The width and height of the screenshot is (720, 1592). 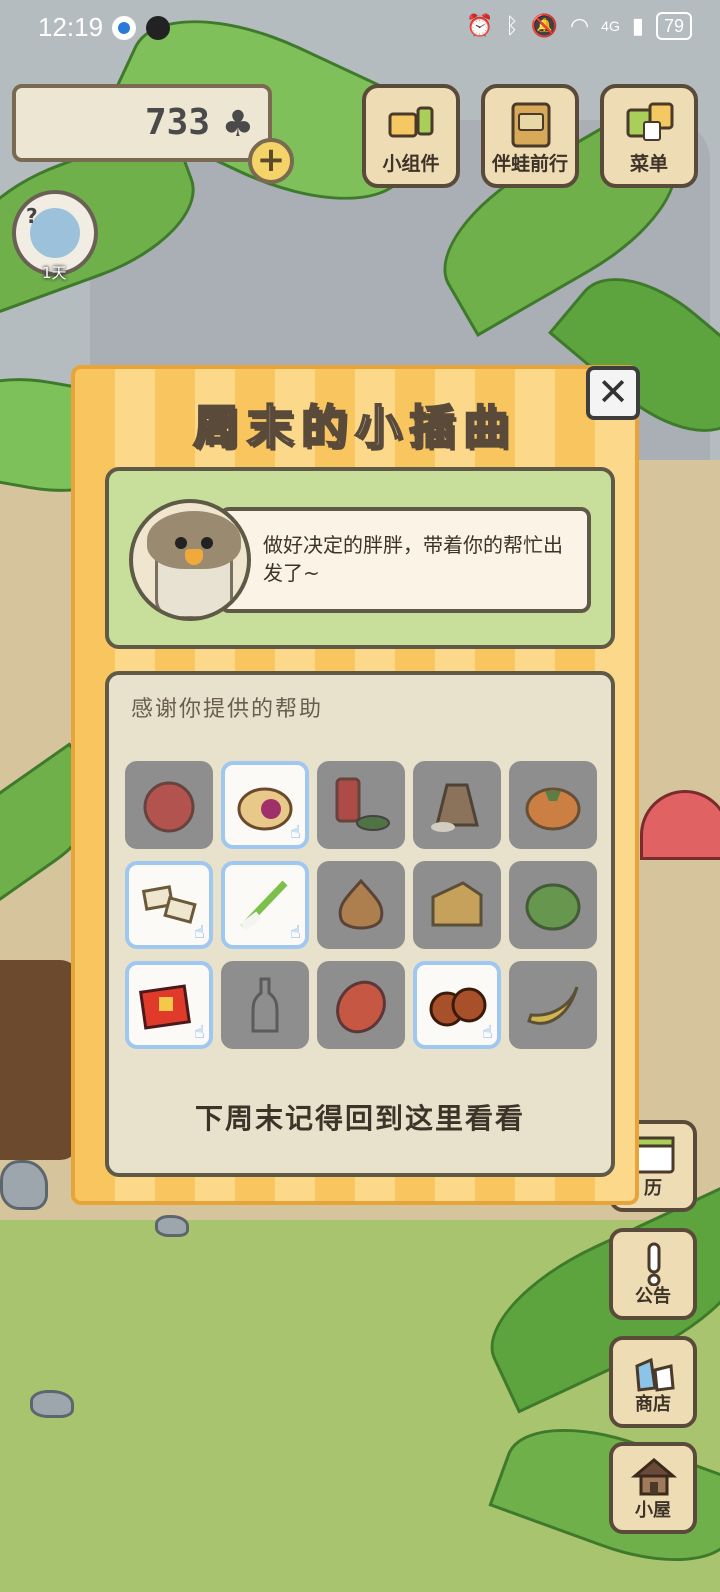 I want to click on tea-can-and-leaves-icon, so click(x=362, y=804).